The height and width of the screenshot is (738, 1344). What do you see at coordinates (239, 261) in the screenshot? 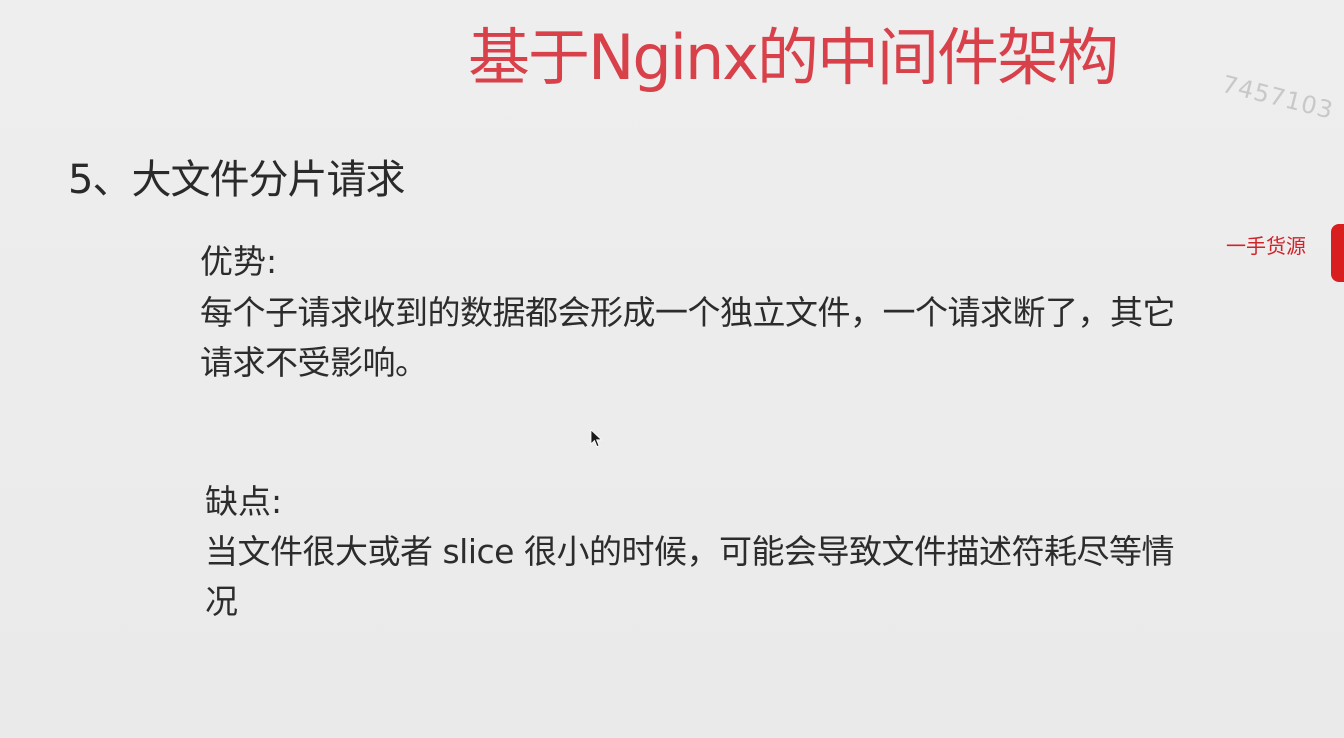
I see `advantages-label: 优势:` at bounding box center [239, 261].